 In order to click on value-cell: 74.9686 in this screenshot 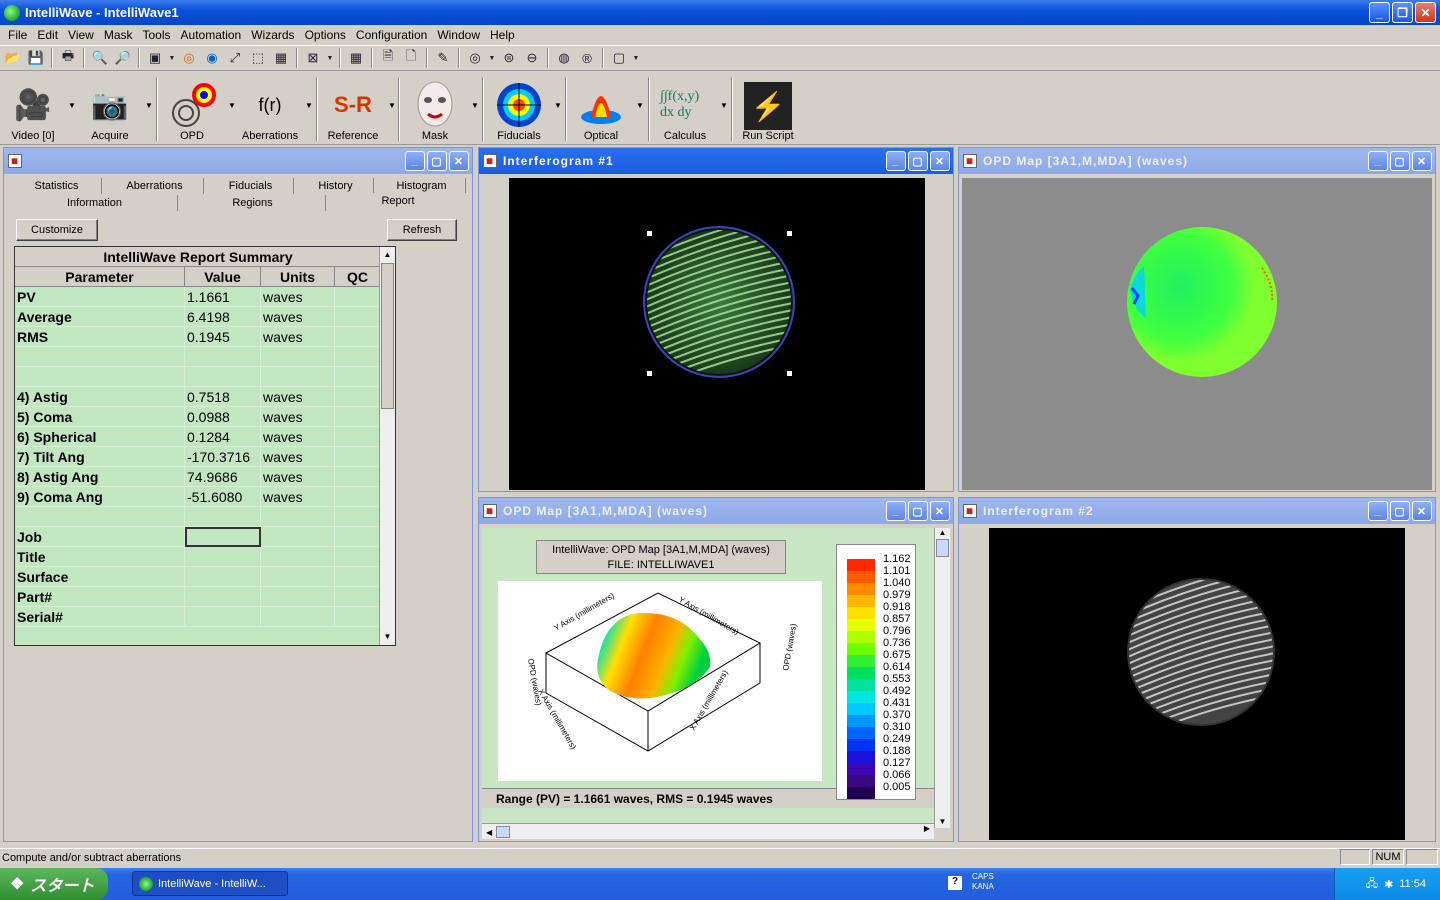, I will do `click(223, 477)`.